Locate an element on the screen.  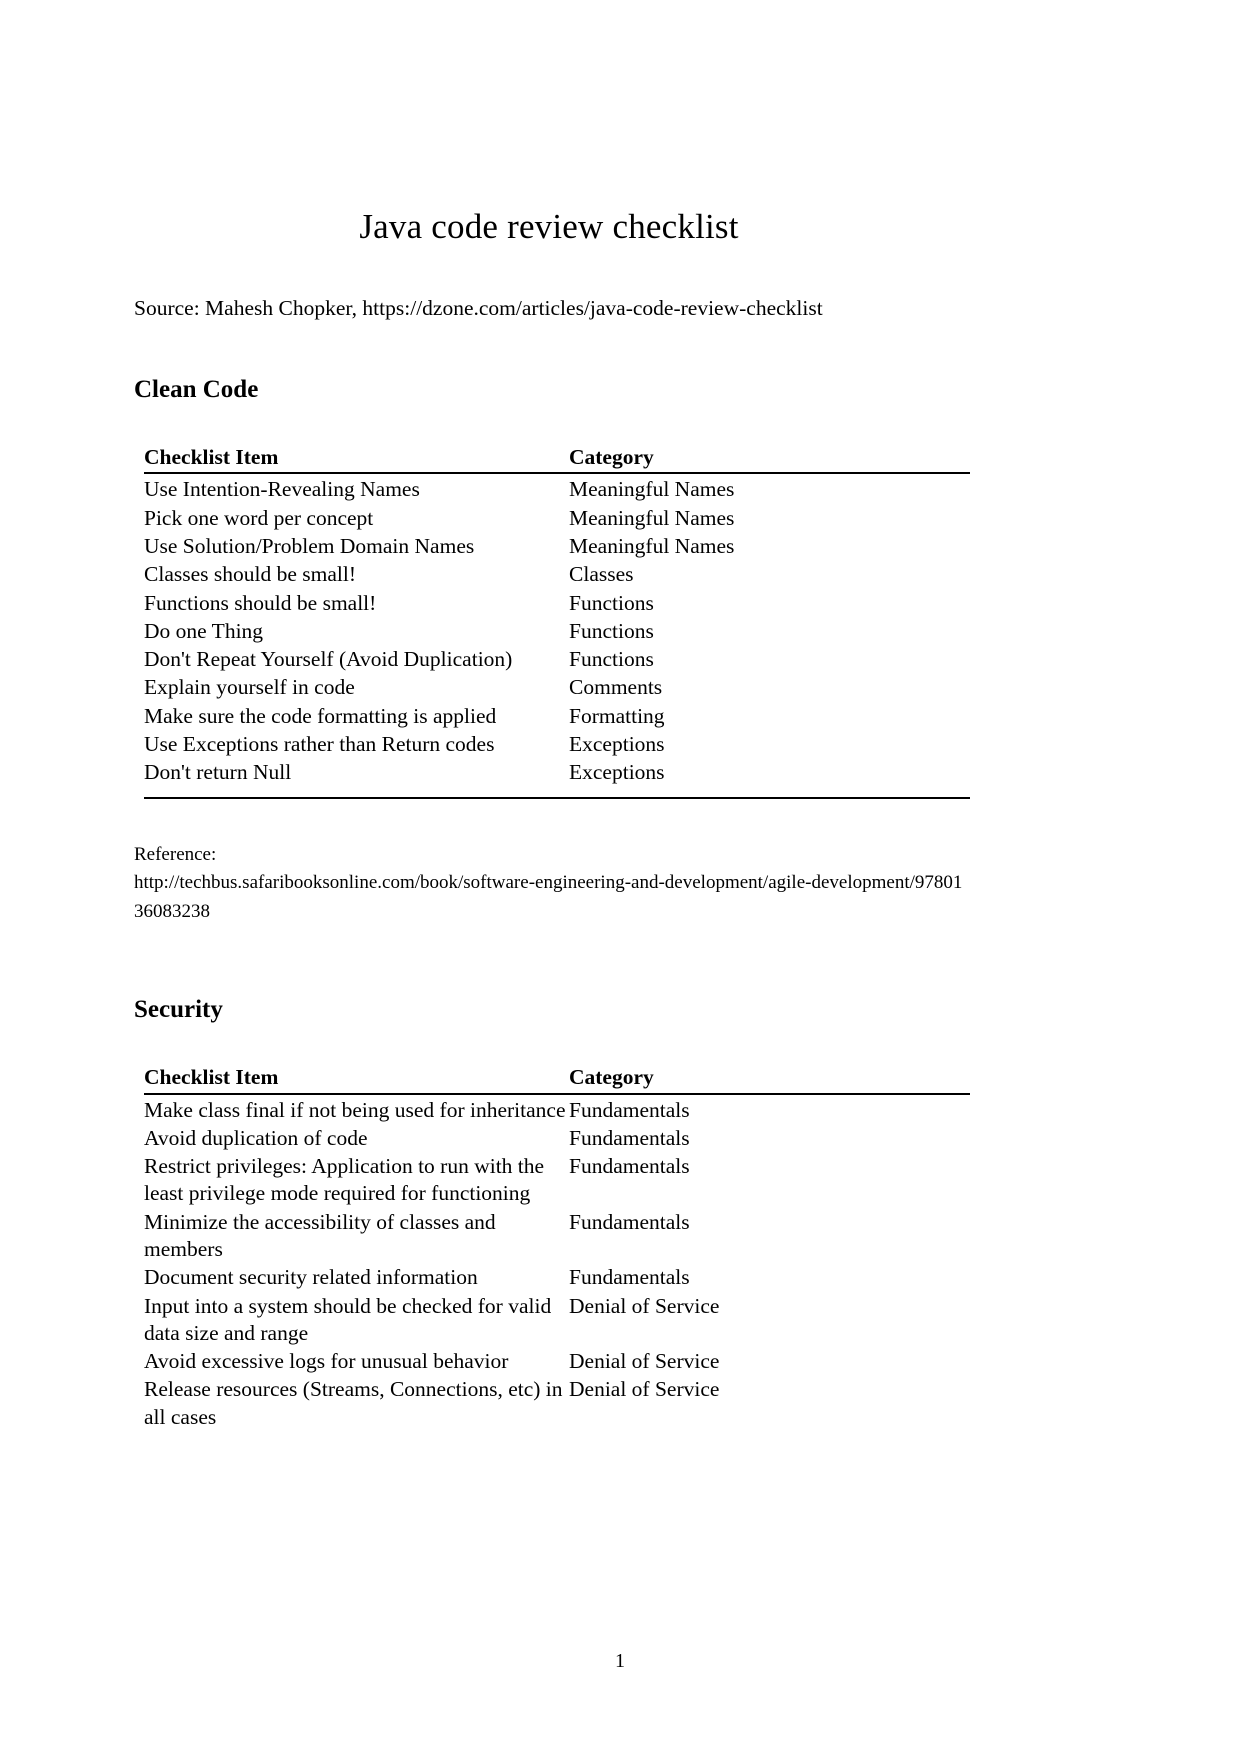
table-row: Classes should be small! Classes is located at coordinates (557, 575).